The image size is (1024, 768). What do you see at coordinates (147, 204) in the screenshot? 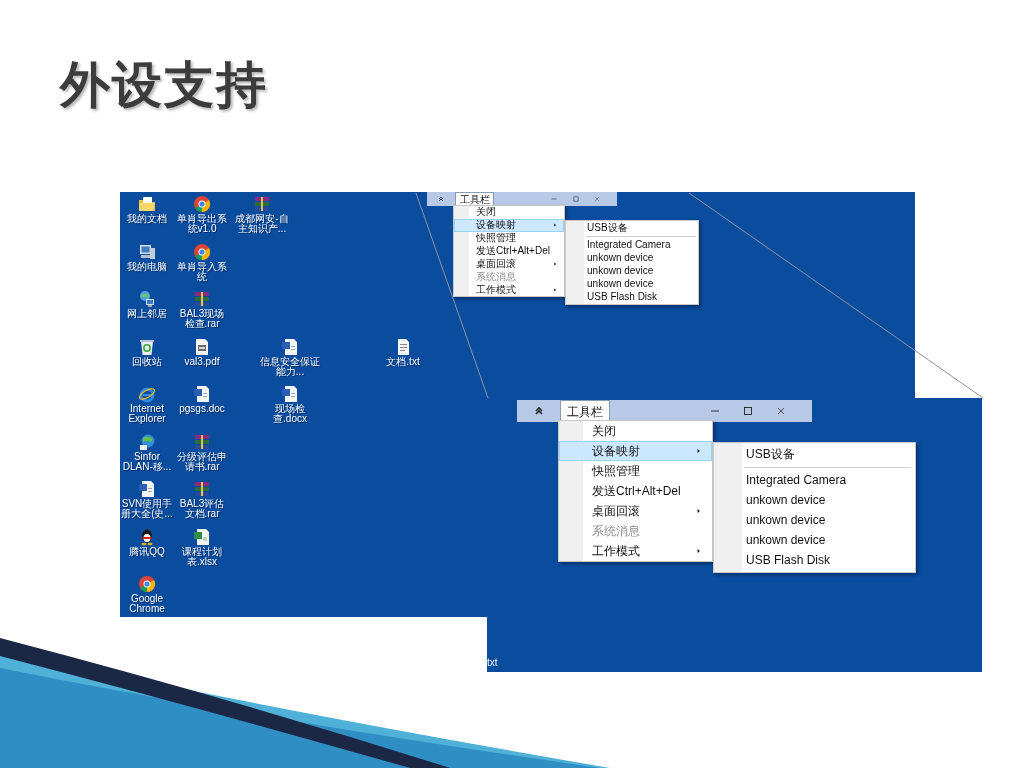
I see `folder-icon` at bounding box center [147, 204].